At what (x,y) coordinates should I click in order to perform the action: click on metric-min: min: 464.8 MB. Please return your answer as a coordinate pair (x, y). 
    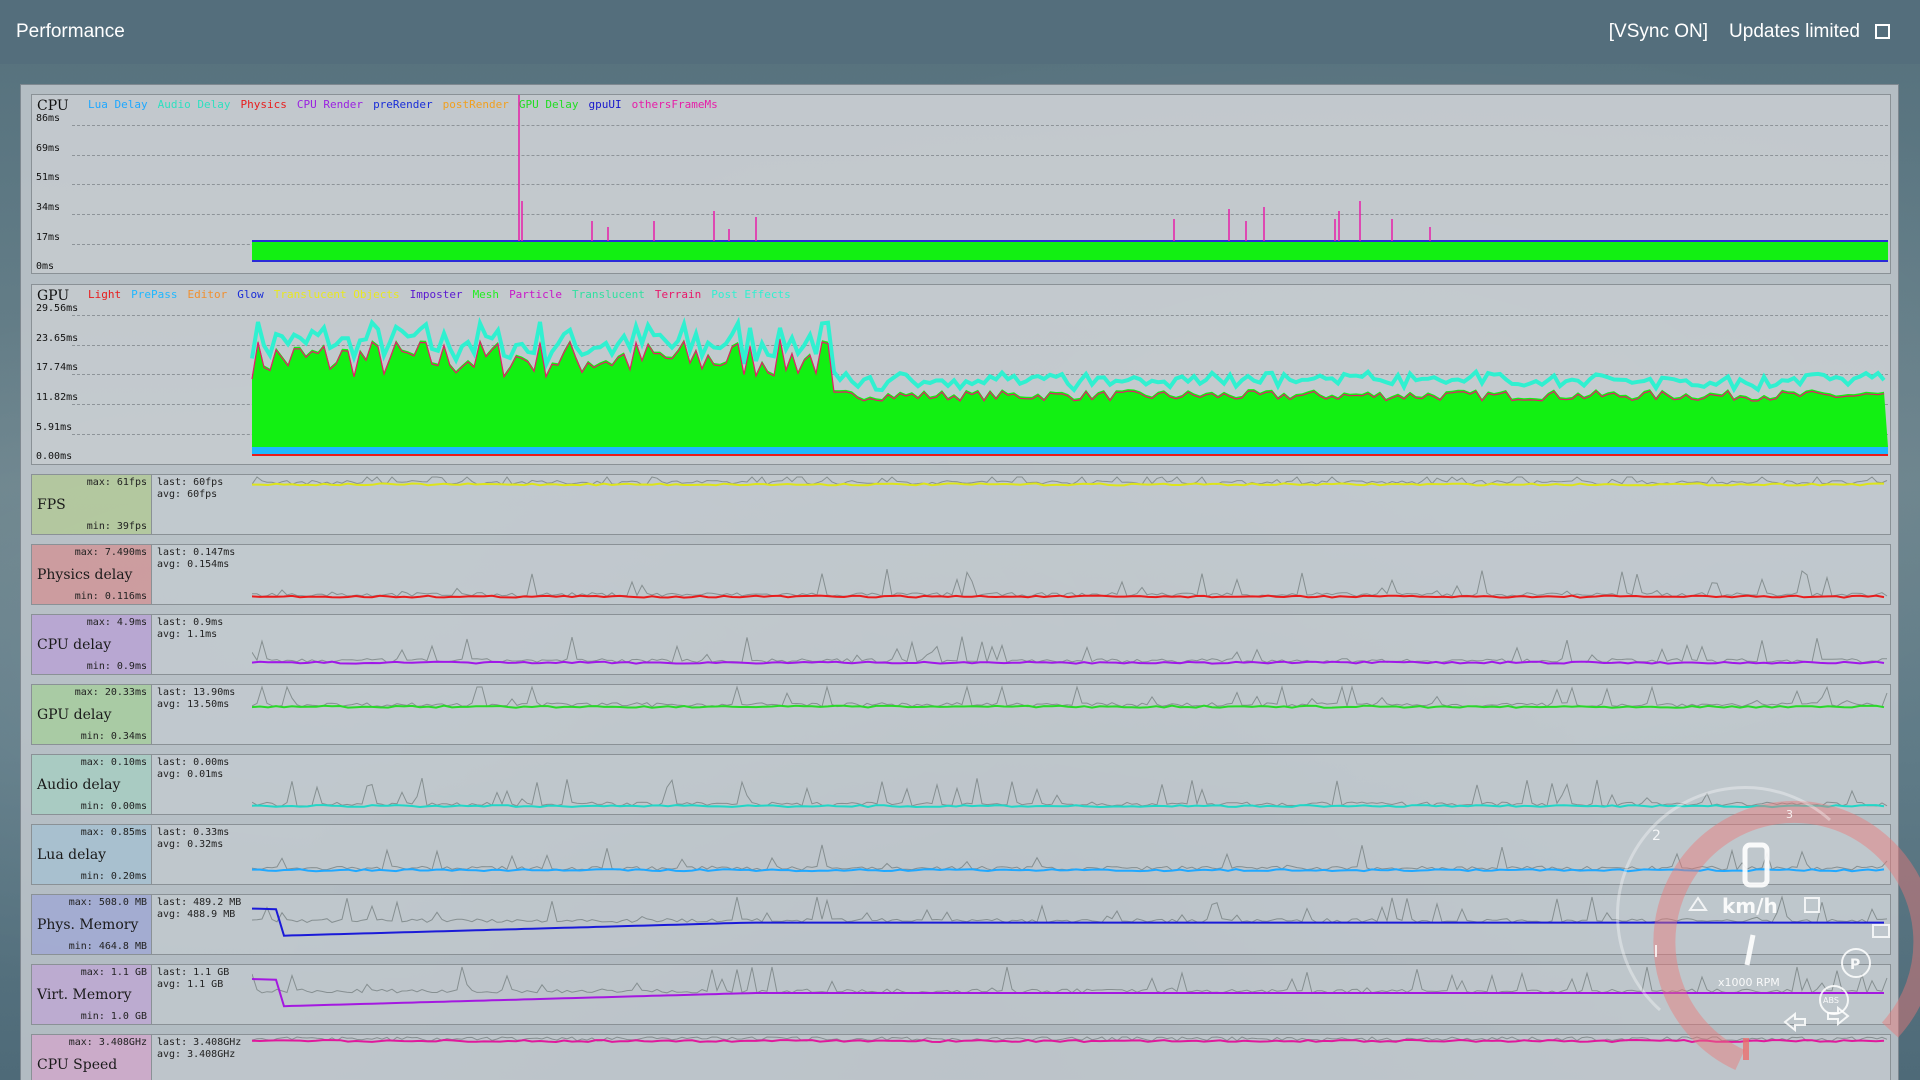
    Looking at the image, I should click on (107, 946).